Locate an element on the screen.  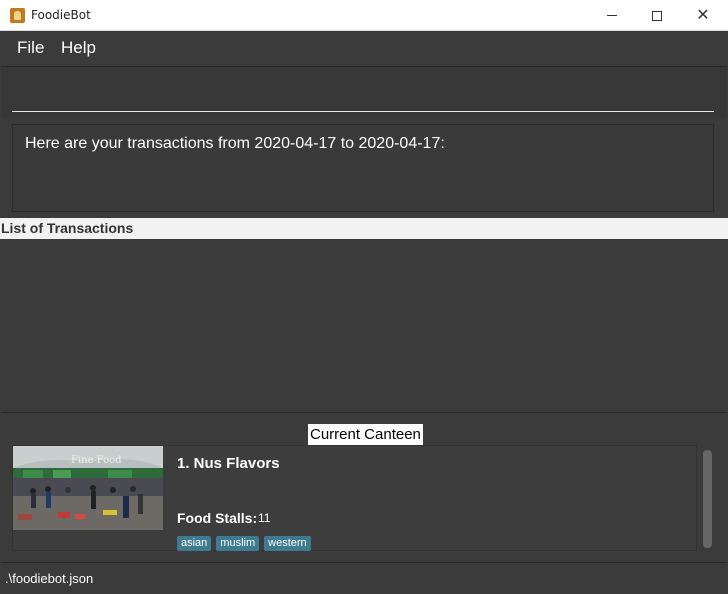
window-title: FoodieBot is located at coordinates (61, 15).